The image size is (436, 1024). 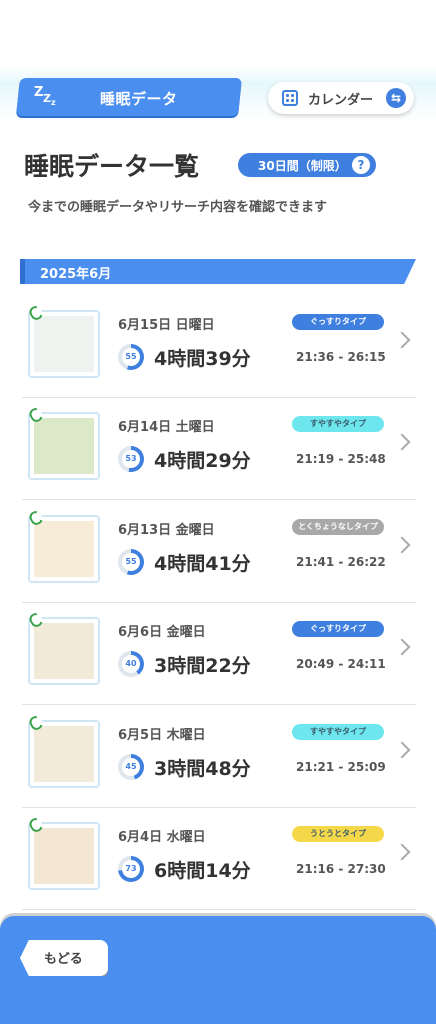 I want to click on back-button-label: もどる, so click(x=63, y=959).